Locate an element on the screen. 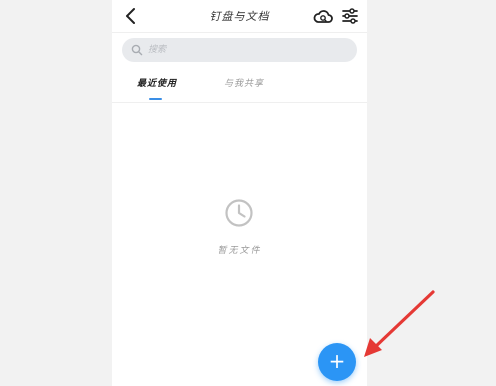 This screenshot has height=386, width=496. chevron-left-icon is located at coordinates (130, 16).